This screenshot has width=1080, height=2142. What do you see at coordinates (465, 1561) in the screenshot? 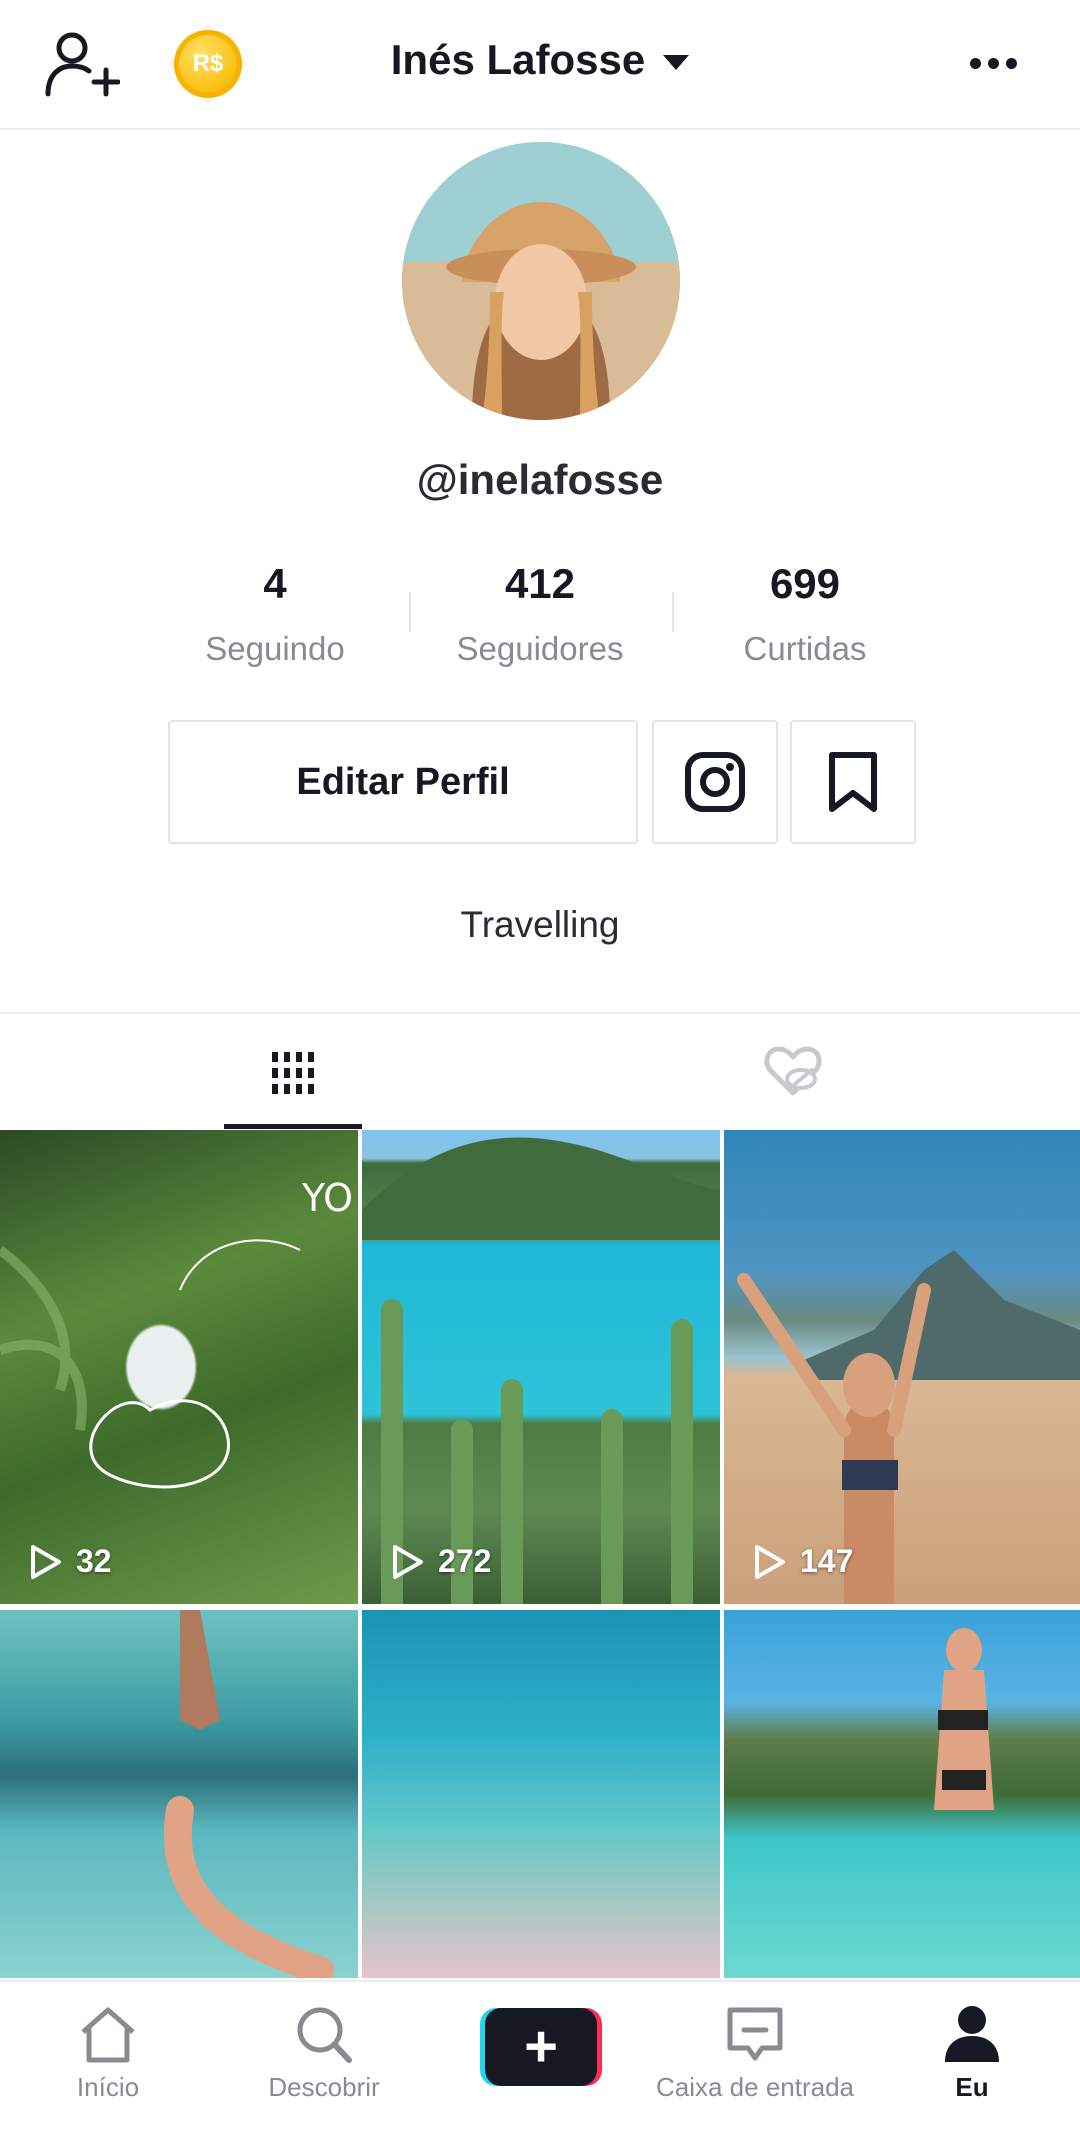
I see `view-count-value: 272` at bounding box center [465, 1561].